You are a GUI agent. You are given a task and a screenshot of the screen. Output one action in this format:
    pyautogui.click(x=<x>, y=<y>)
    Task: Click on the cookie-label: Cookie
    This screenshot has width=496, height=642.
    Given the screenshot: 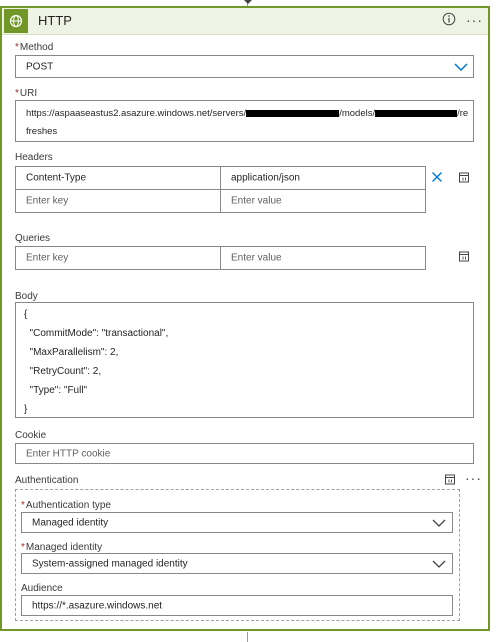 What is the action you would take?
    pyautogui.click(x=31, y=435)
    